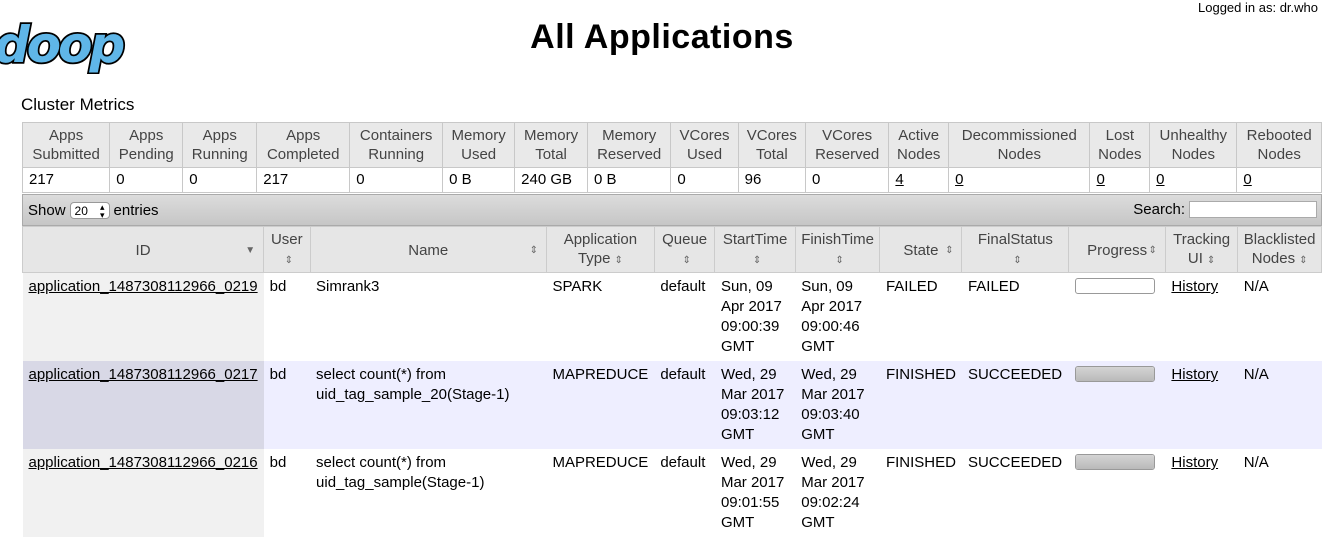 The width and height of the screenshot is (1324, 537). I want to click on column-header-application-type: Application Type ⇕, so click(600, 249).